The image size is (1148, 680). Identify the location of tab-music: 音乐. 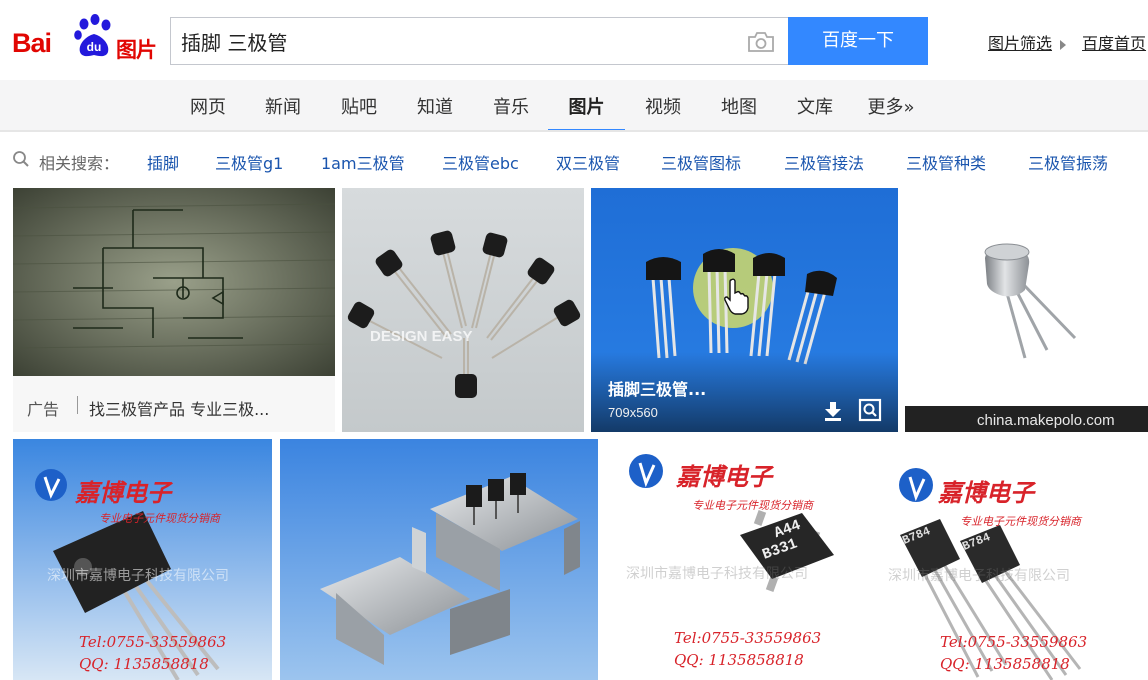
(511, 112).